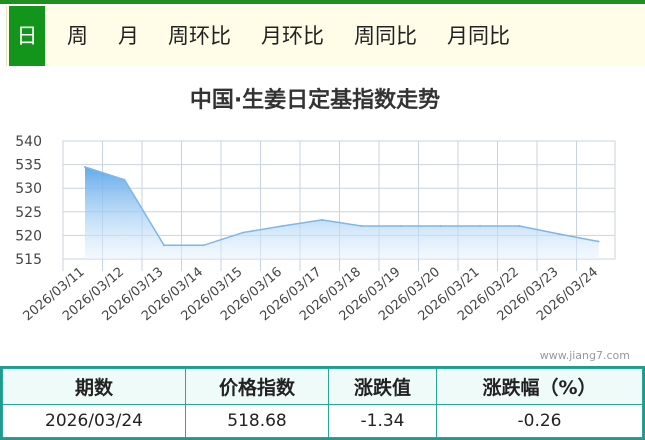 The image size is (645, 440). What do you see at coordinates (28, 166) in the screenshot?
I see `y-tick-label: 535` at bounding box center [28, 166].